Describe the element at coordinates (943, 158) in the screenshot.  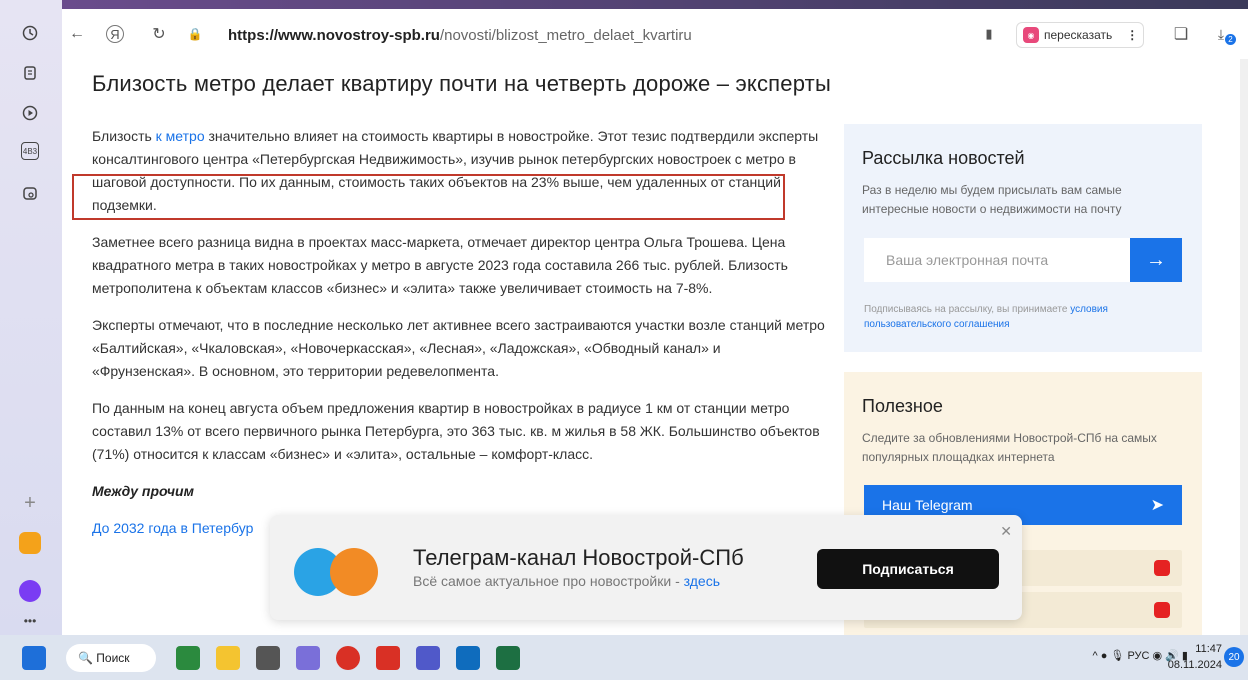
I see `newsletter-title: Рассылка новостей` at that location.